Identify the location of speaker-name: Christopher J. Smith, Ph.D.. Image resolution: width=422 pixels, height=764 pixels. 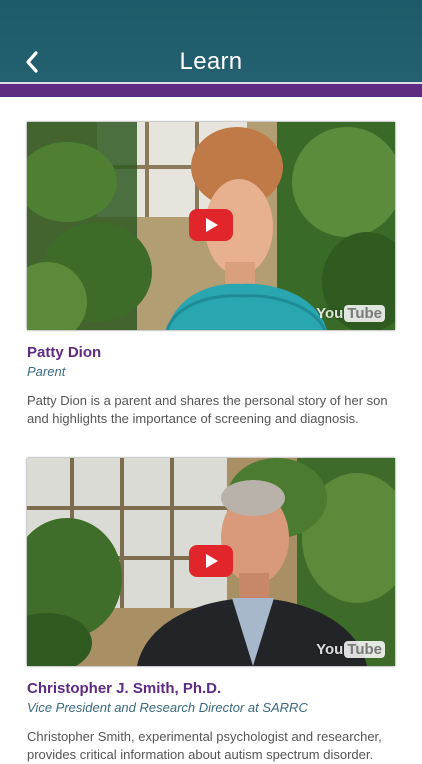
(124, 688).